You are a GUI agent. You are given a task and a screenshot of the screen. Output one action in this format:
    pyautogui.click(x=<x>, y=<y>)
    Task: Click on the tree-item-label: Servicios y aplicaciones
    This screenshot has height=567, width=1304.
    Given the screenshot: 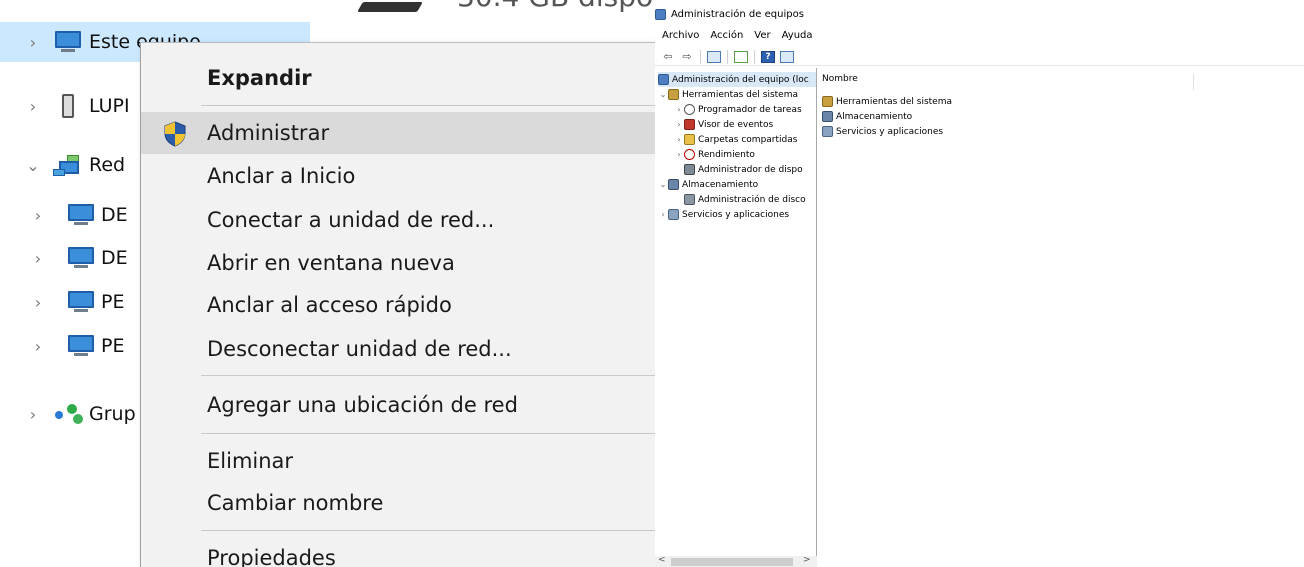 What is the action you would take?
    pyautogui.click(x=736, y=214)
    